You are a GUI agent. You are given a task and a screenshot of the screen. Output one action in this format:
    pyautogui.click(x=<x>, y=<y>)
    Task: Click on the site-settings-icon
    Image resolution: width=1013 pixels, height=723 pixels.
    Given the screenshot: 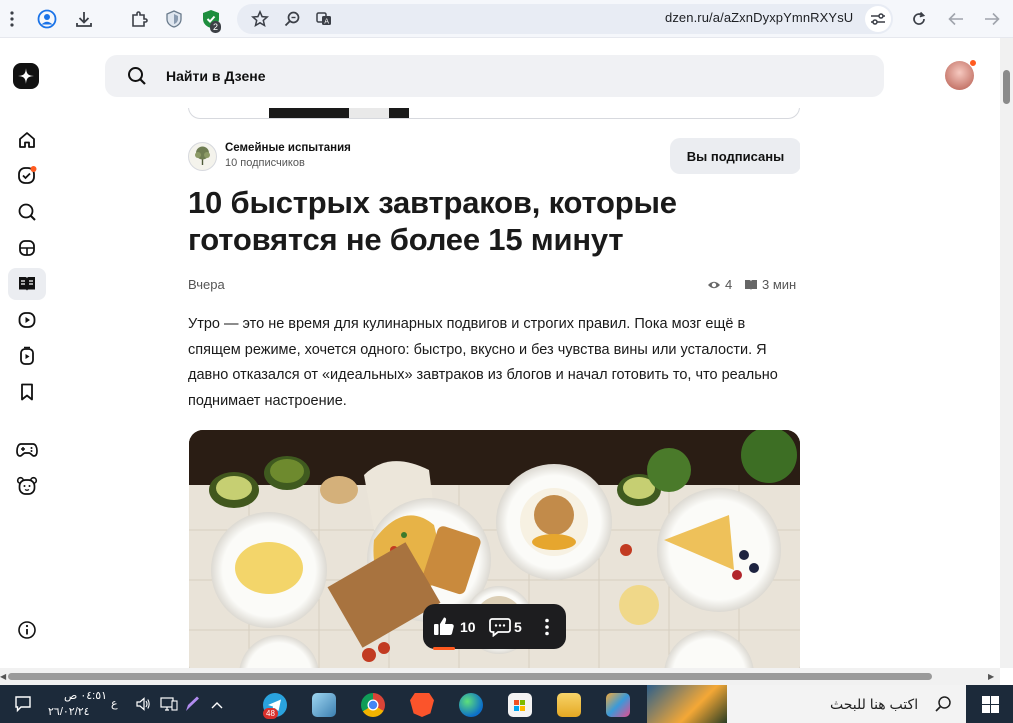 What is the action you would take?
    pyautogui.click(x=878, y=19)
    